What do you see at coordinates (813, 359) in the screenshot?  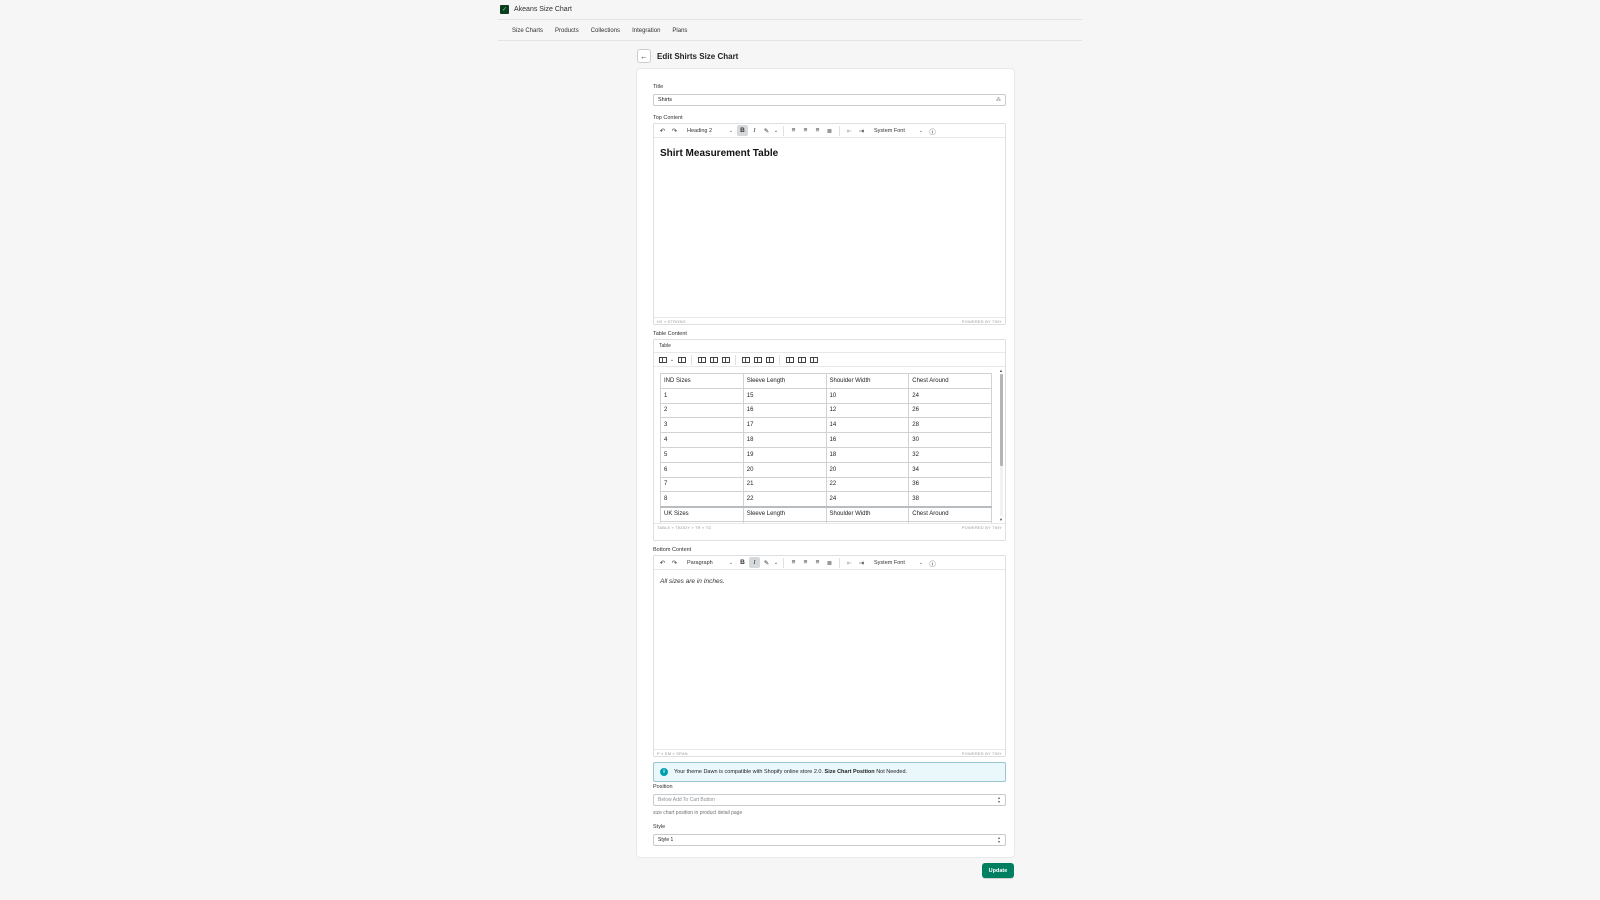 I see `delete-column-icon` at bounding box center [813, 359].